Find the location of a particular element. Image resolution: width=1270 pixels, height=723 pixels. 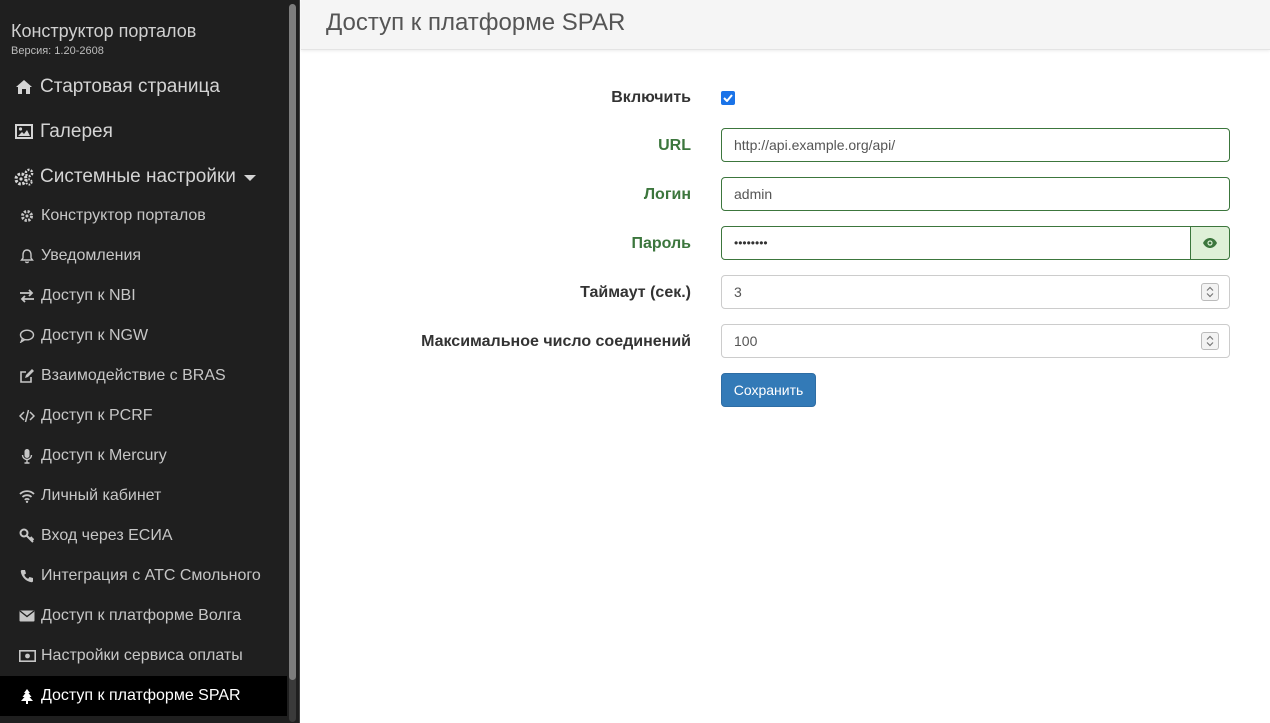

eye-icon is located at coordinates (1210, 243).